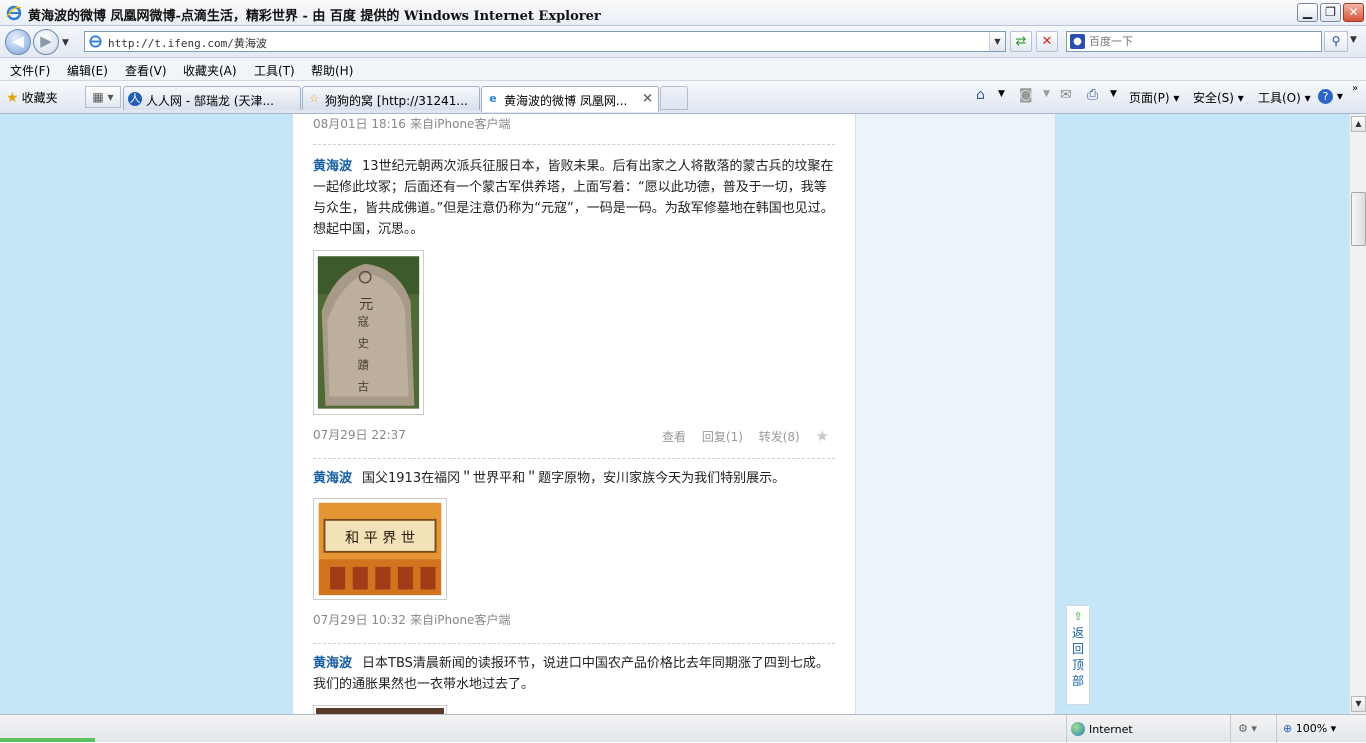  Describe the element at coordinates (1353, 40) in the screenshot. I see `search-options-dropdown: ▼` at that location.